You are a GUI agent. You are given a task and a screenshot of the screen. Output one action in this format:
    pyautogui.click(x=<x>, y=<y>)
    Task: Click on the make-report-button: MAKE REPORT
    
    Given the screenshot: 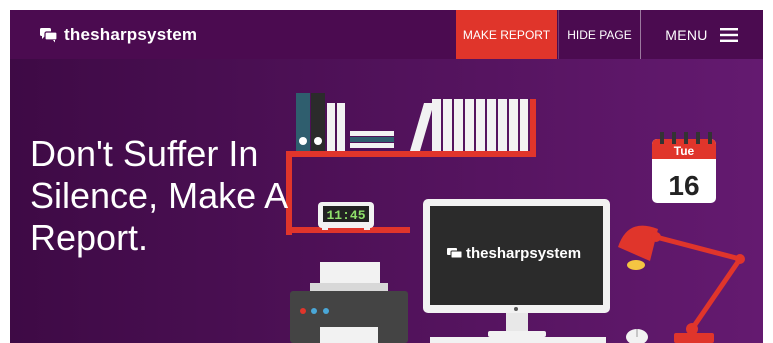 What is the action you would take?
    pyautogui.click(x=506, y=34)
    